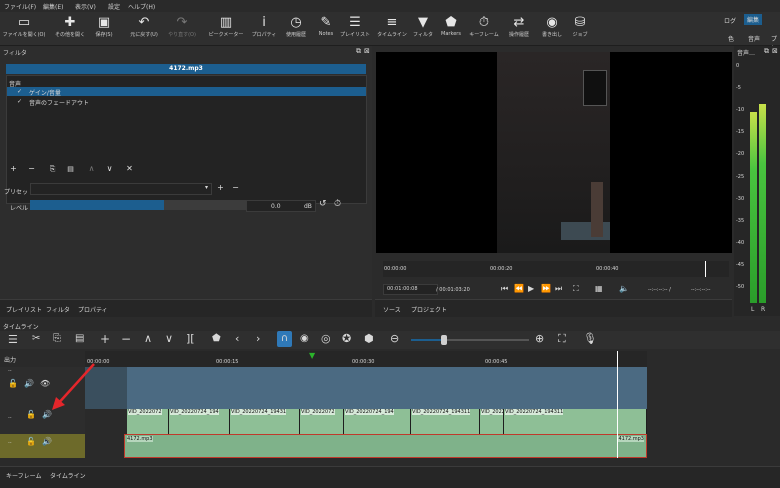 The width and height of the screenshot is (780, 488). I want to click on open-file-label: ファイルを開く(O), so click(24, 35).